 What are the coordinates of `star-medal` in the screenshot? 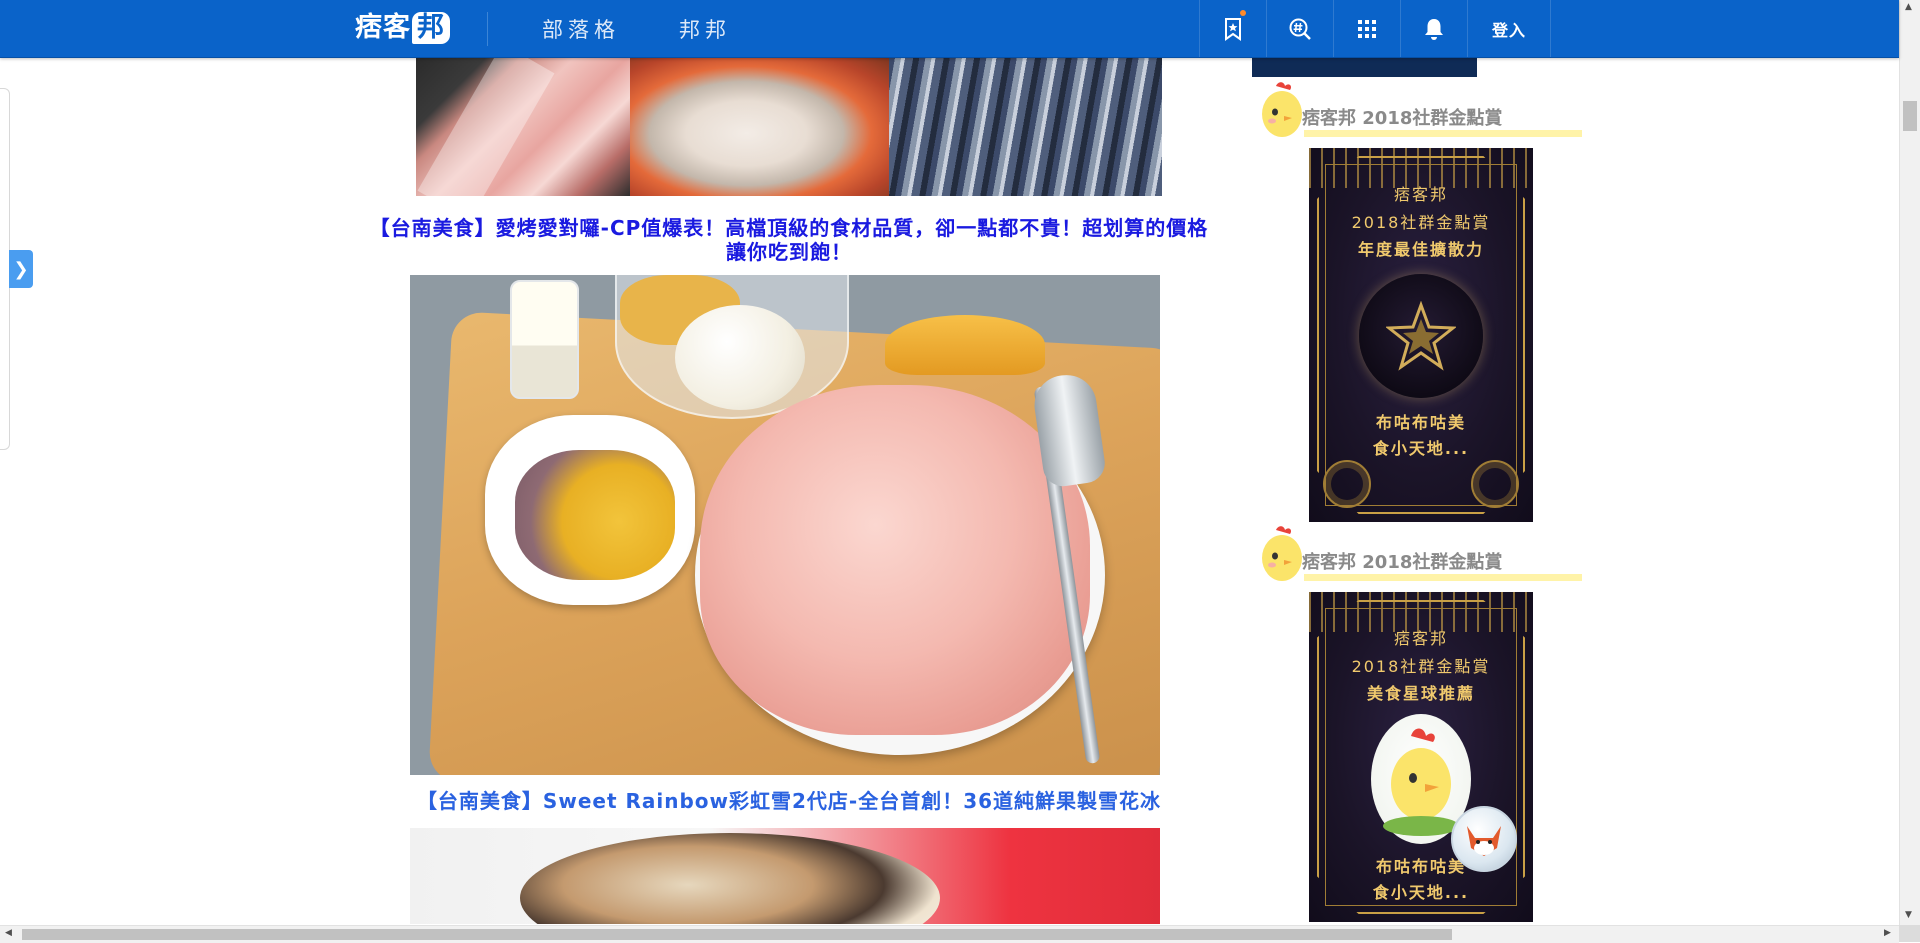 It's located at (1421, 336).